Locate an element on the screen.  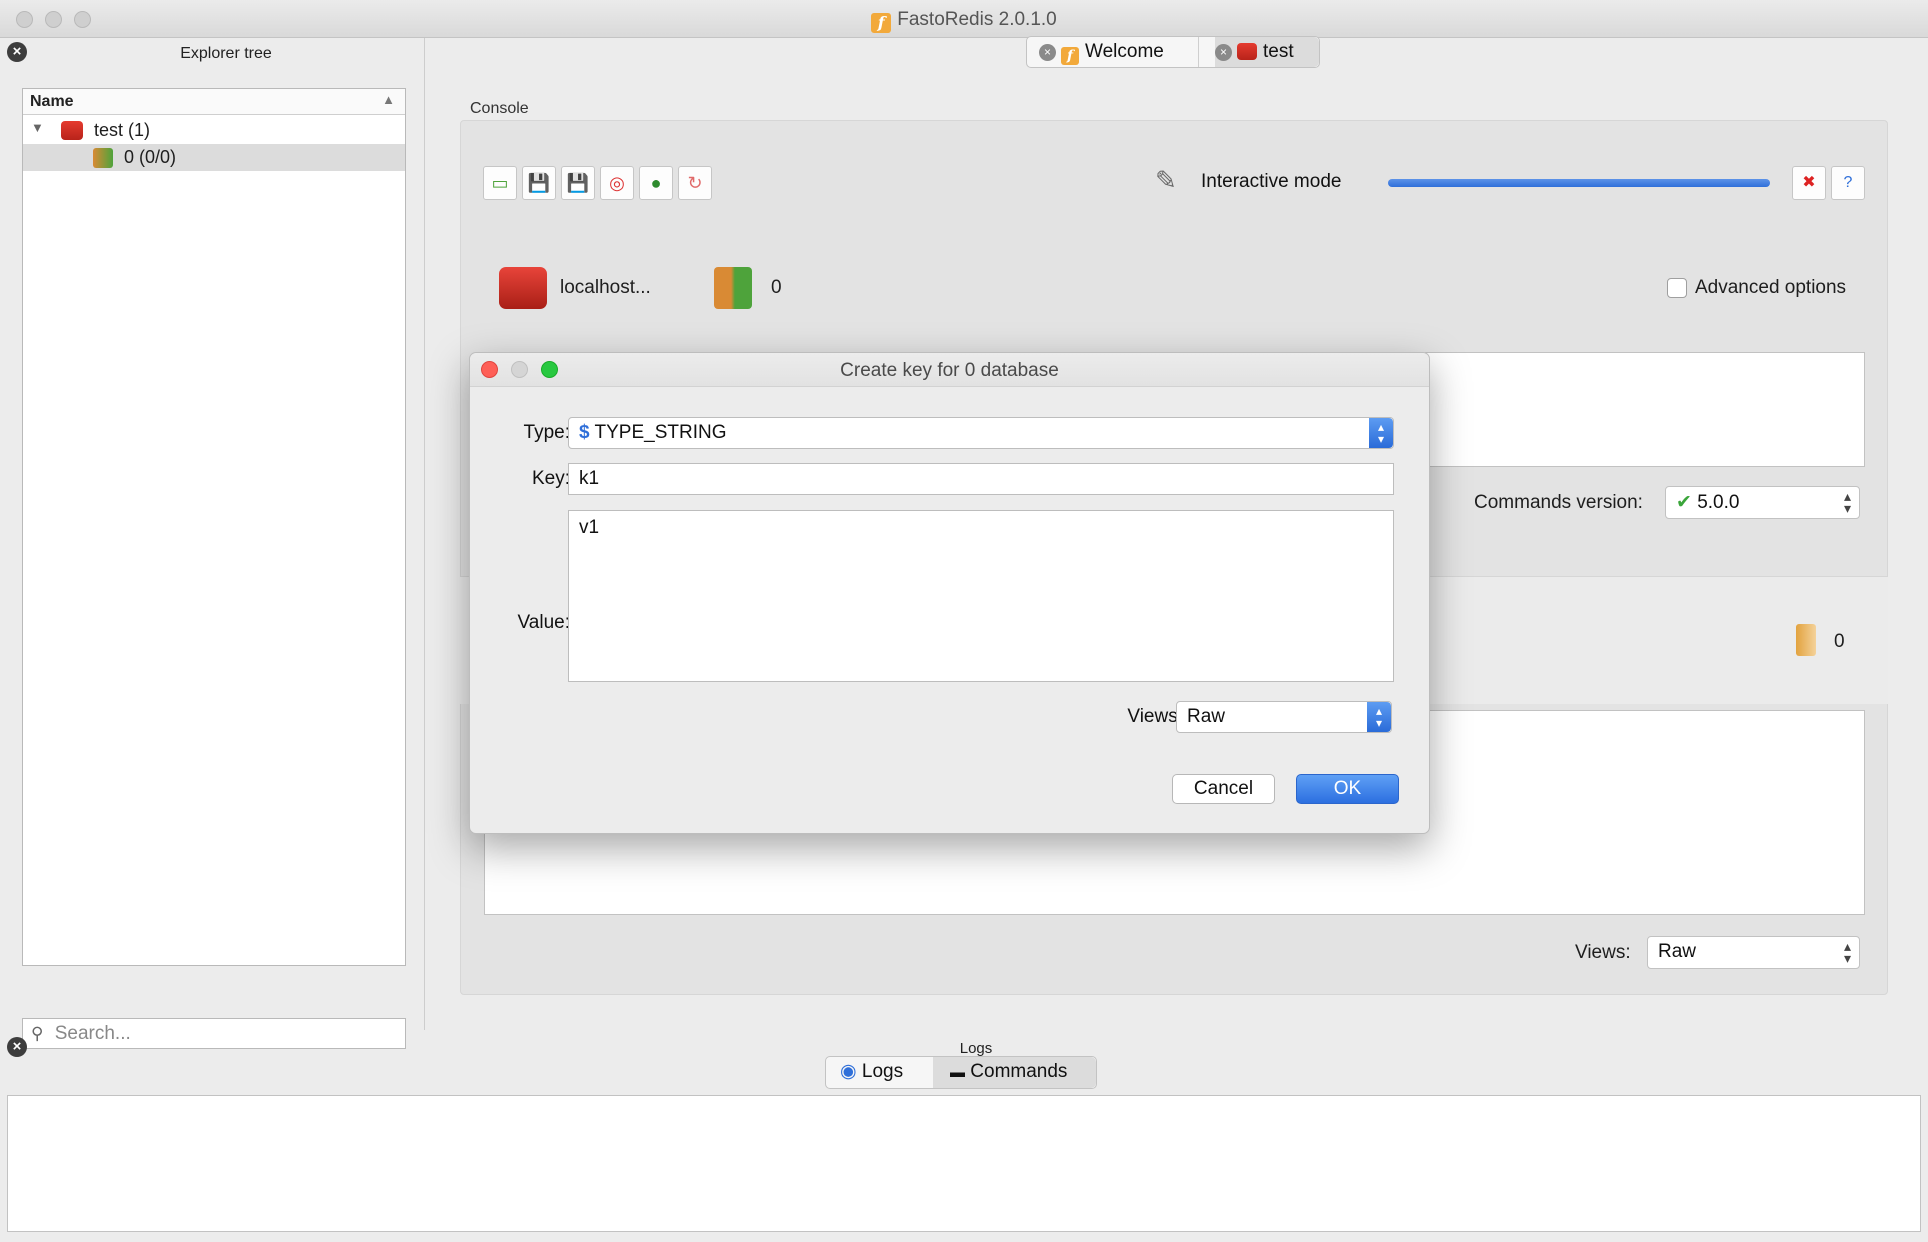
redis-server-large-icon is located at coordinates (523, 288).